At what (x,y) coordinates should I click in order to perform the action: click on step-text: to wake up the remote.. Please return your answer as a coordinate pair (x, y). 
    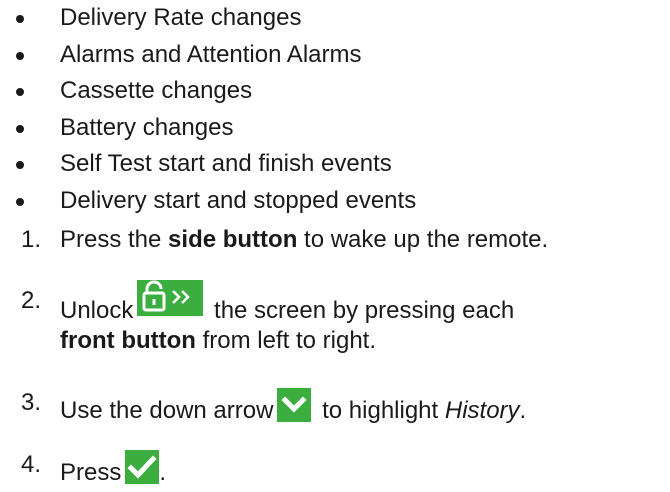
    Looking at the image, I should click on (423, 239).